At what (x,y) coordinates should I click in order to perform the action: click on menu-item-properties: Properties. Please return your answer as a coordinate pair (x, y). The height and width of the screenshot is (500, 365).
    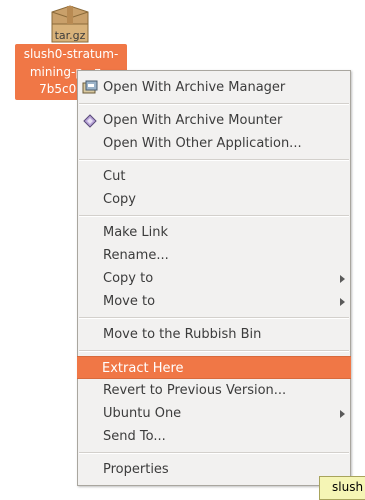
    Looking at the image, I should click on (214, 469).